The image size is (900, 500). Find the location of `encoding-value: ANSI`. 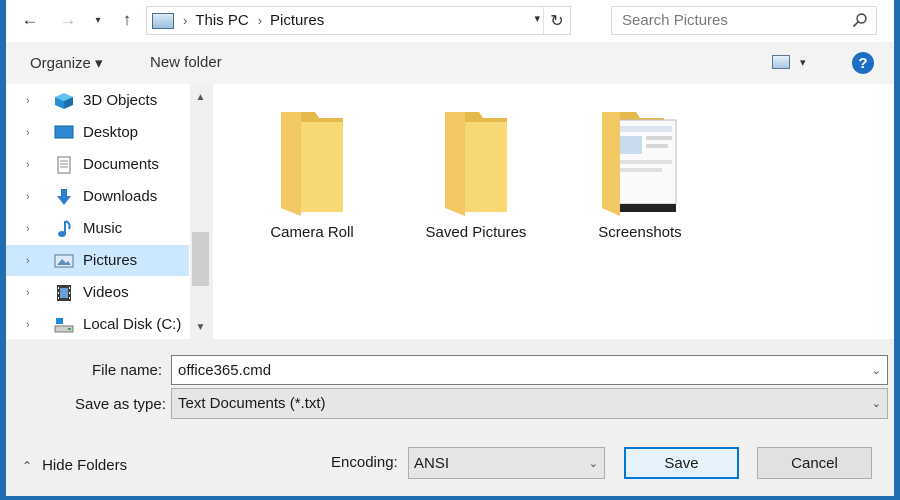

encoding-value: ANSI is located at coordinates (432, 463).